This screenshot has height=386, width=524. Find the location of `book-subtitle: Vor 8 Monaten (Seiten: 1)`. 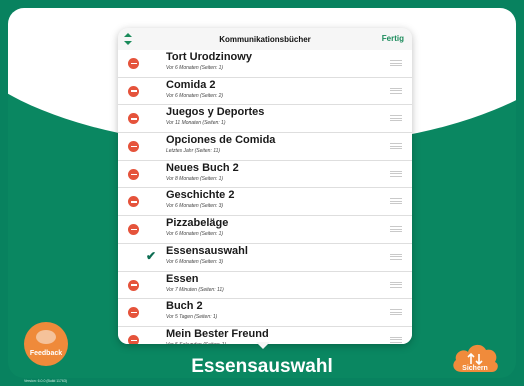

book-subtitle: Vor 8 Monaten (Seiten: 1) is located at coordinates (195, 178).